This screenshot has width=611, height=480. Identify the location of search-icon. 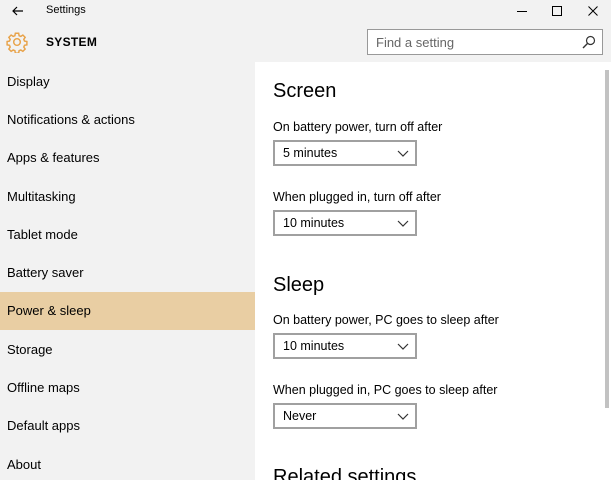
(589, 42).